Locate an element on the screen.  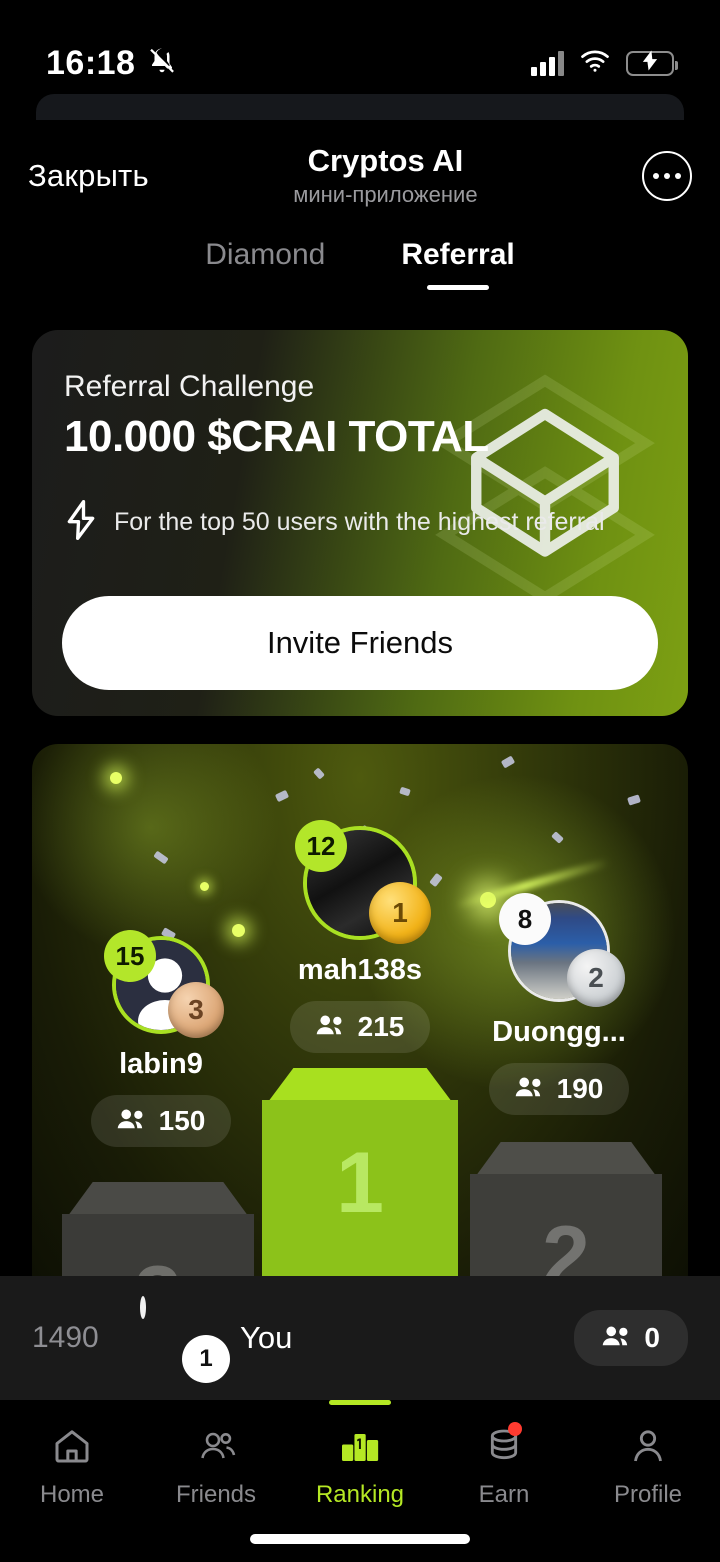
medal-silver-icon: 2 is located at coordinates (596, 978).